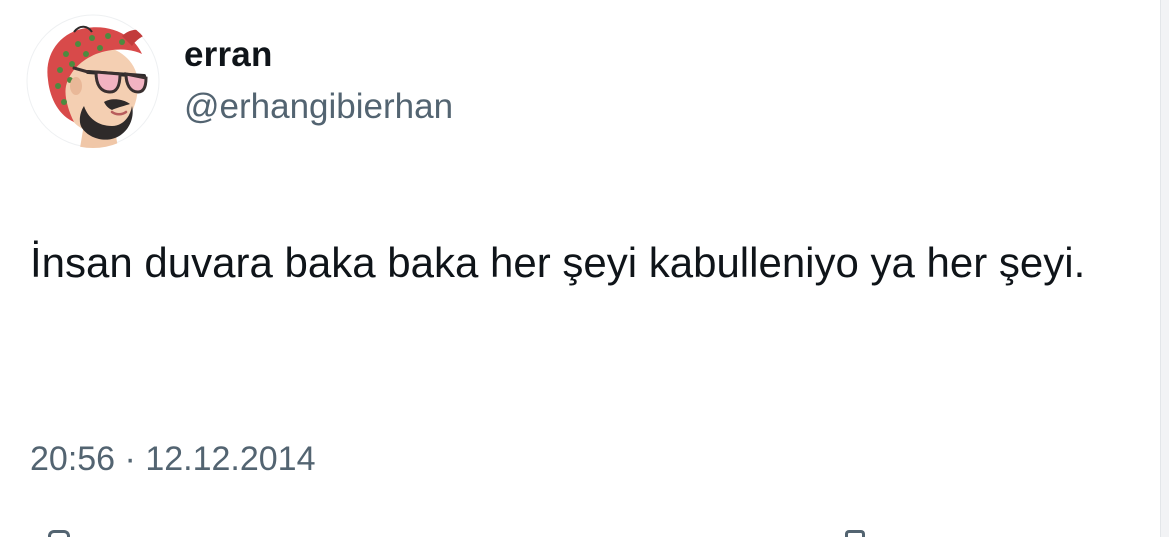 The width and height of the screenshot is (1169, 537). What do you see at coordinates (318, 107) in the screenshot?
I see `user-handle: @erhangibierhan` at bounding box center [318, 107].